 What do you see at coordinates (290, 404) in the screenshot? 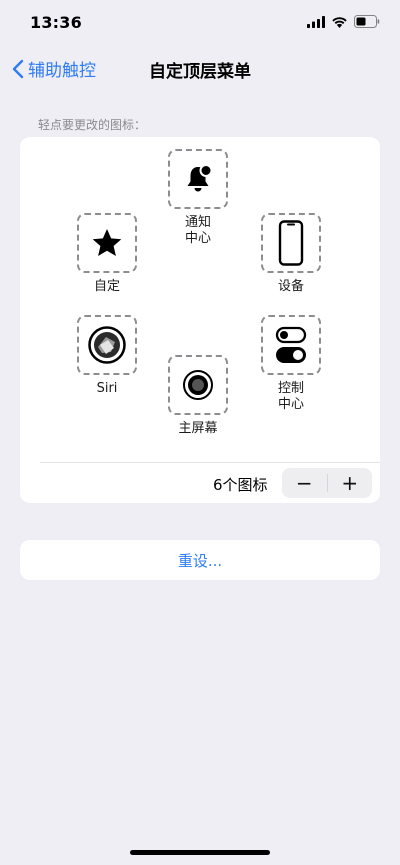
I see `control-center-label-line2: 中心` at bounding box center [290, 404].